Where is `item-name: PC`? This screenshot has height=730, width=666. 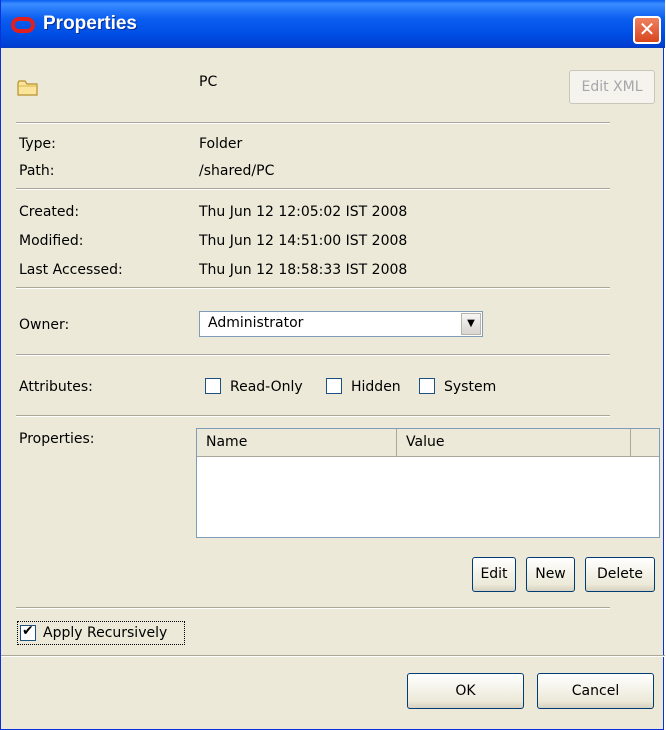
item-name: PC is located at coordinates (208, 82).